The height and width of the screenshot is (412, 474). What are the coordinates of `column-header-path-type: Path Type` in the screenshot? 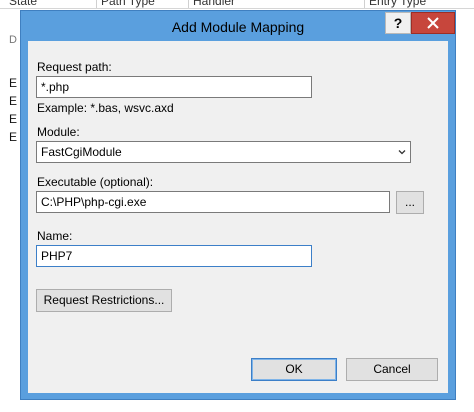 It's located at (125, 4).